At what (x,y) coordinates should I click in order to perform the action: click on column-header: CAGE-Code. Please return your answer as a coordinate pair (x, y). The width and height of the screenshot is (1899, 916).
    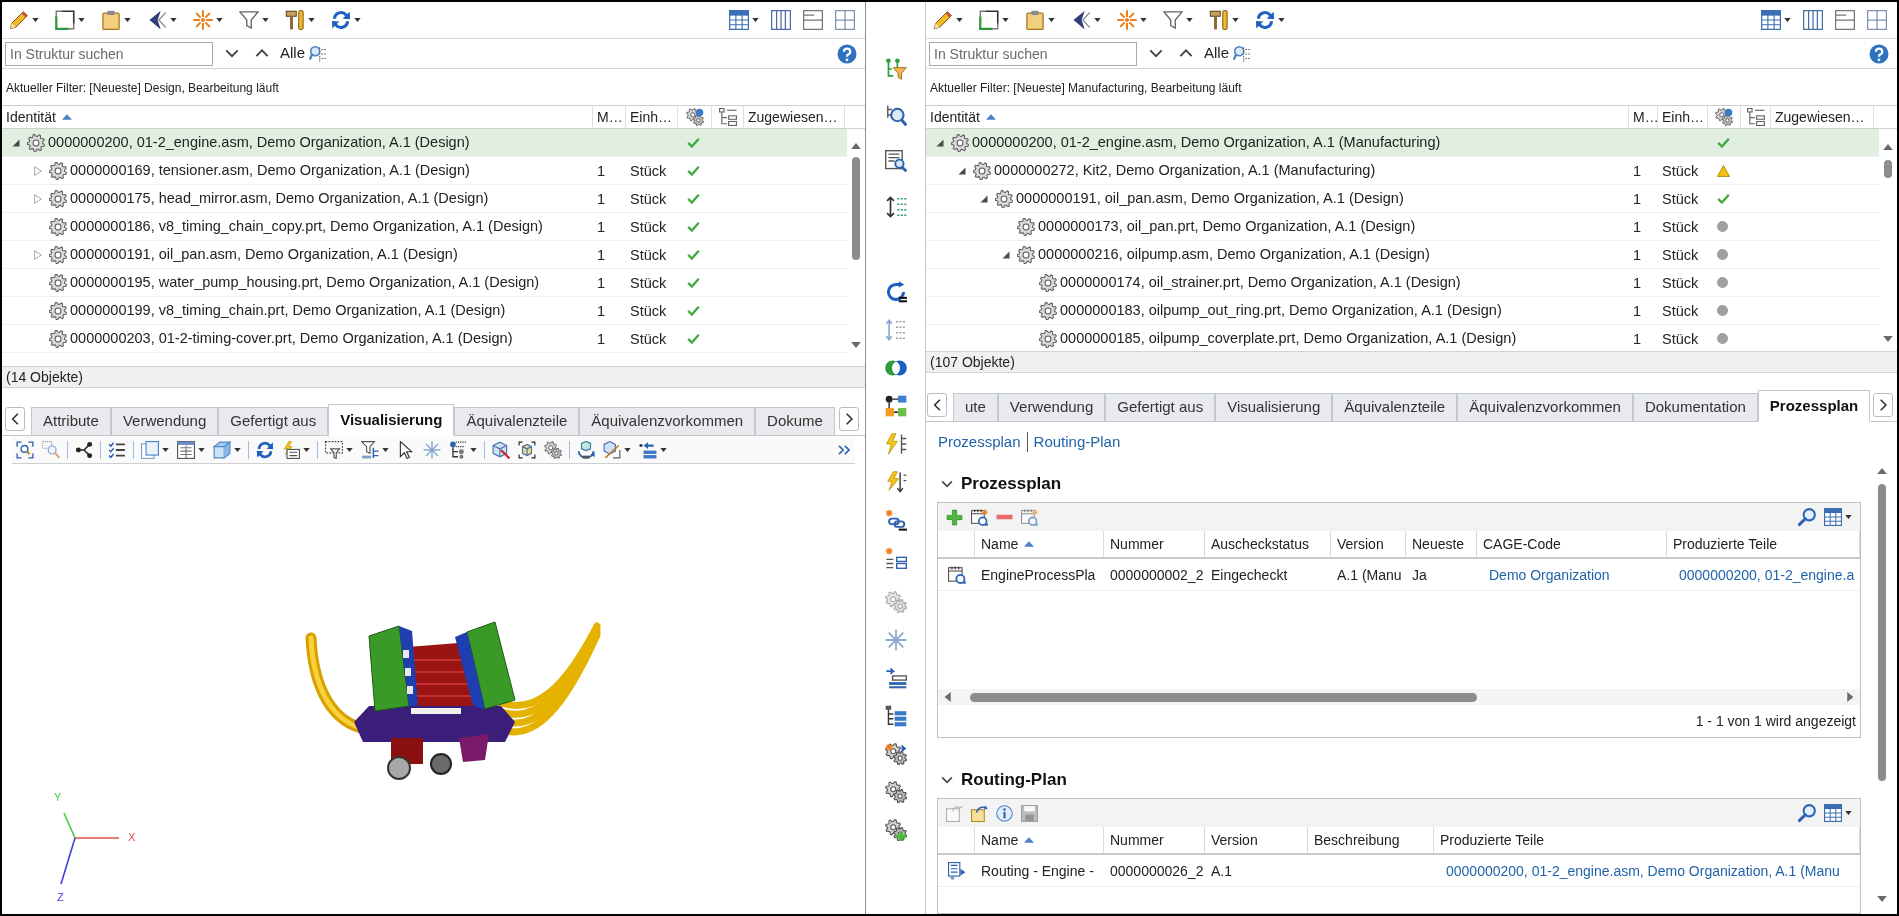
    Looking at the image, I should click on (1572, 544).